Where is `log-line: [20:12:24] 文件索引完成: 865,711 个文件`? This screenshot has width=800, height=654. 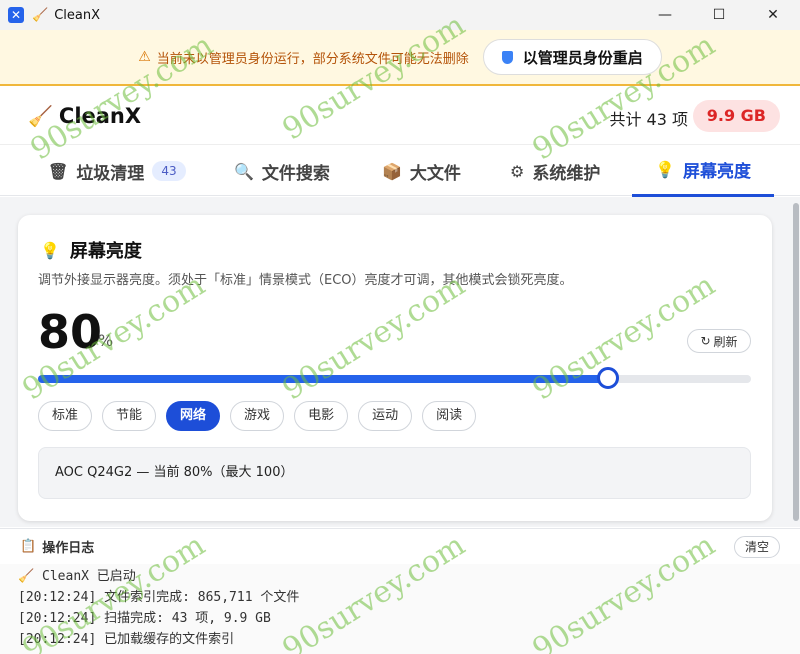
log-line: [20:12:24] 文件索引完成: 865,711 个文件 is located at coordinates (159, 597).